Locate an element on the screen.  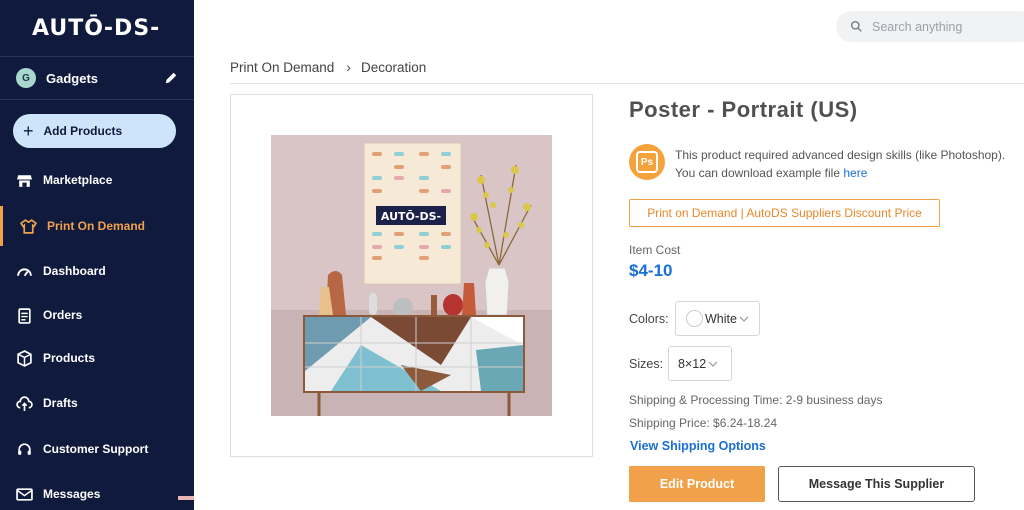
color-swatch is located at coordinates (694, 318).